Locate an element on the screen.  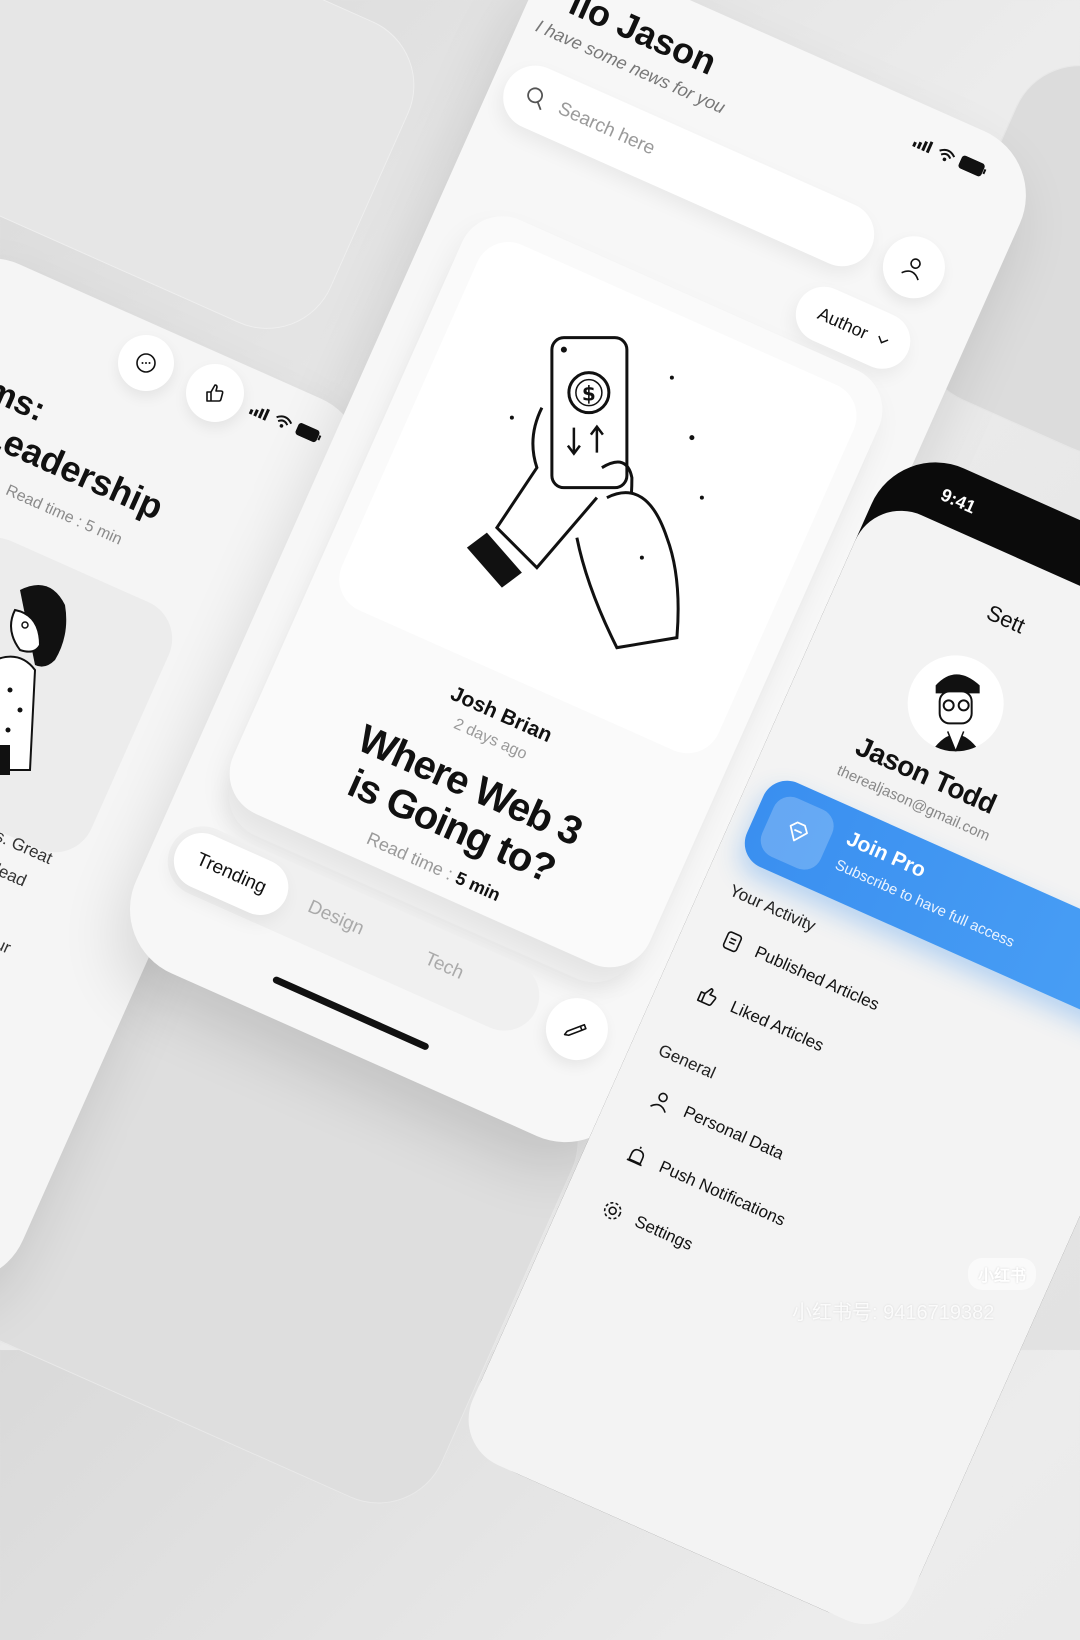
menu-item-liked-articles: Liked Articles is located at coordinates (760, 1019).